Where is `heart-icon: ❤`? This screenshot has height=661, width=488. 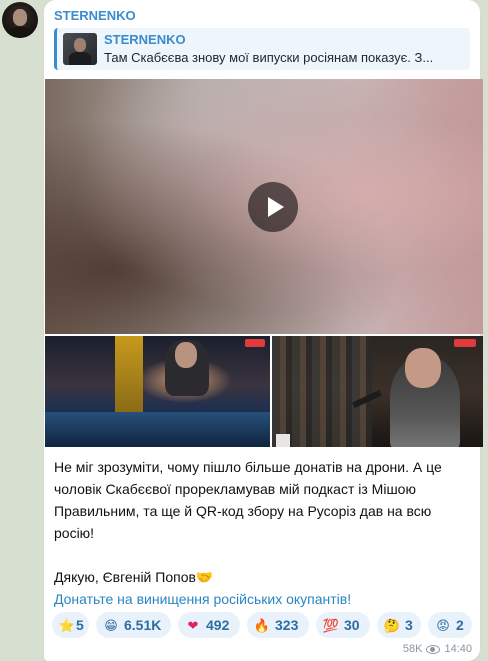
heart-icon: ❤ is located at coordinates (193, 626).